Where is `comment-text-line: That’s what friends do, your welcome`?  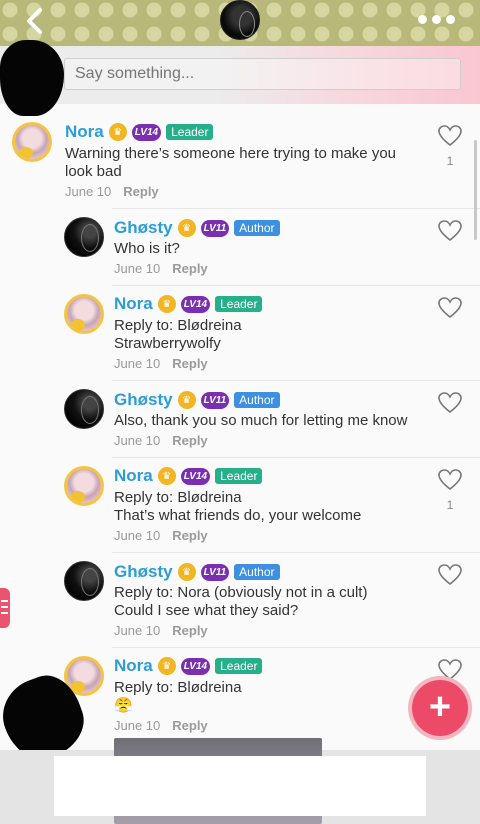 comment-text-line: That’s what friends do, your welcome is located at coordinates (238, 515).